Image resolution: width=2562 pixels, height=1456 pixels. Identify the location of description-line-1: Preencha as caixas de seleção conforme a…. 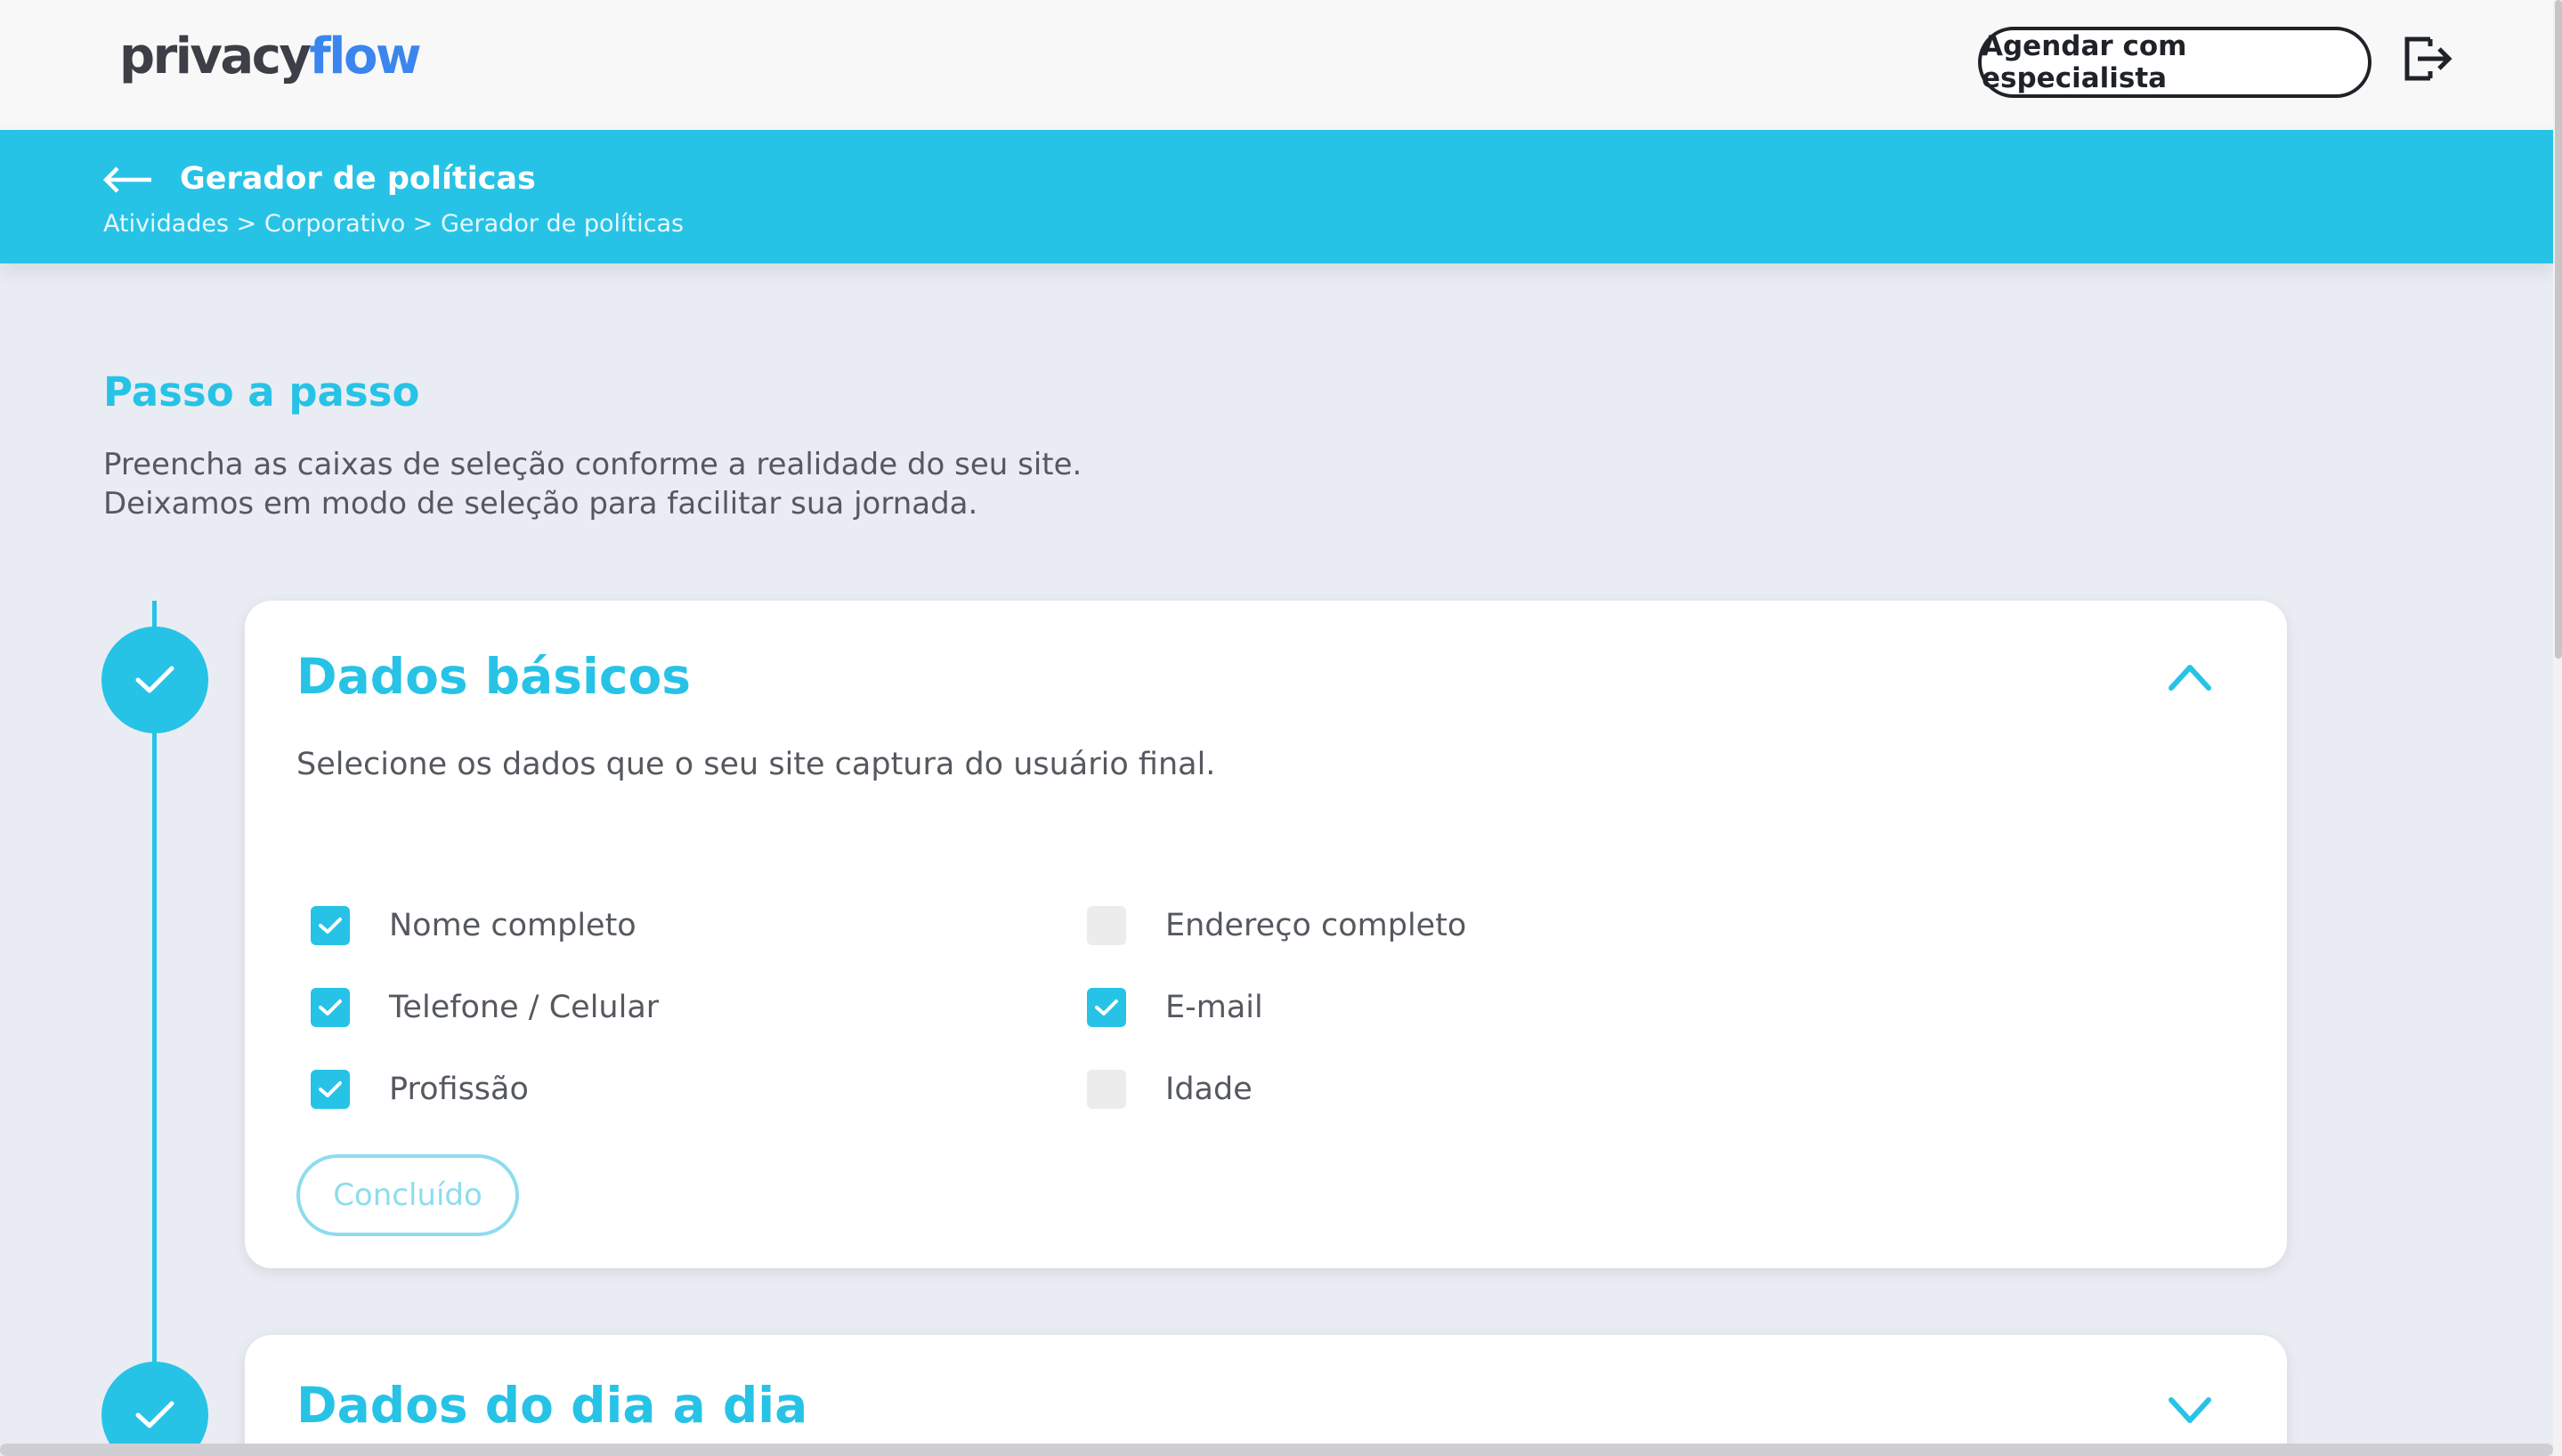
(592, 464).